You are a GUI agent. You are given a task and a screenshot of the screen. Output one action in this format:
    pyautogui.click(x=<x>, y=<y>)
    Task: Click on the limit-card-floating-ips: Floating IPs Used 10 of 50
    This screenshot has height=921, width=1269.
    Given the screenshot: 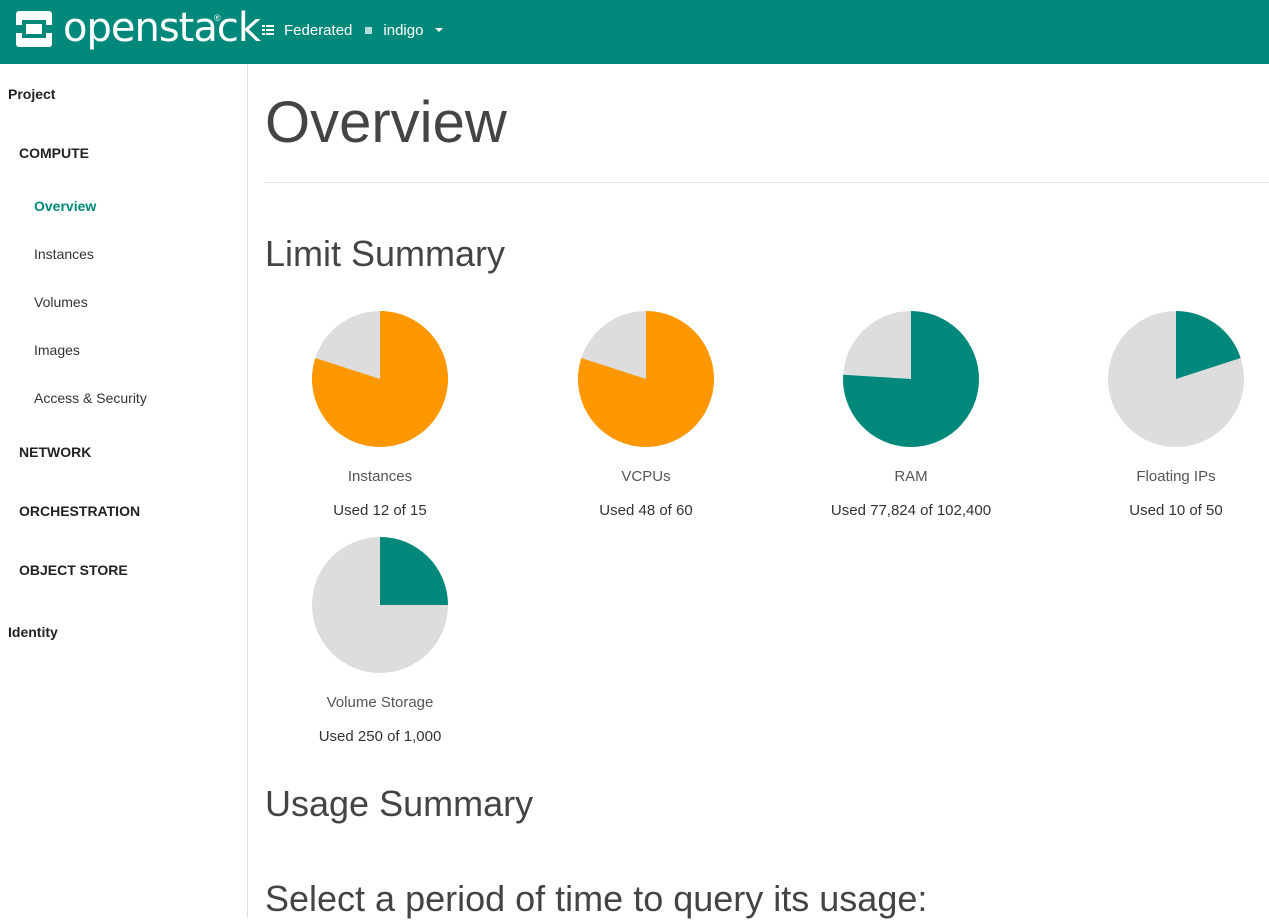 What is the action you would take?
    pyautogui.click(x=1165, y=415)
    